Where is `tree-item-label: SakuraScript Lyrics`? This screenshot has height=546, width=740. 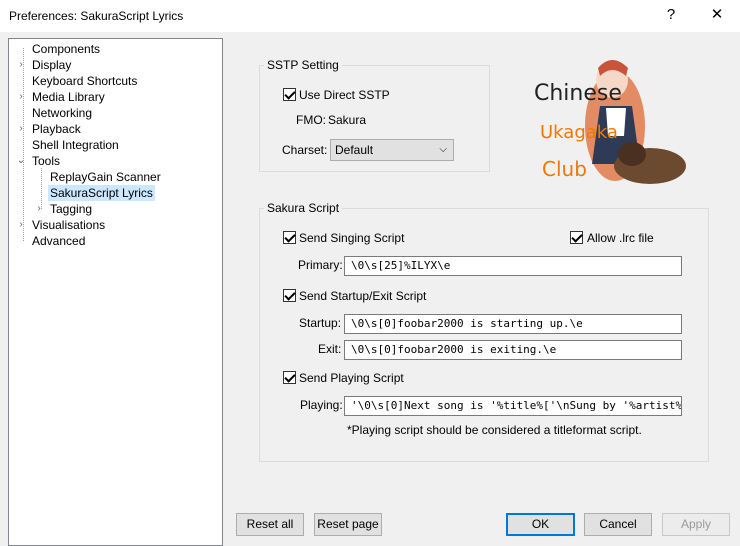
tree-item-label: SakuraScript Lyrics is located at coordinates (101, 193).